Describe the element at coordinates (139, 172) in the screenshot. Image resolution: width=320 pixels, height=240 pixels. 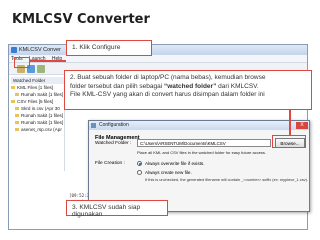
I see `create-new-radio` at that location.